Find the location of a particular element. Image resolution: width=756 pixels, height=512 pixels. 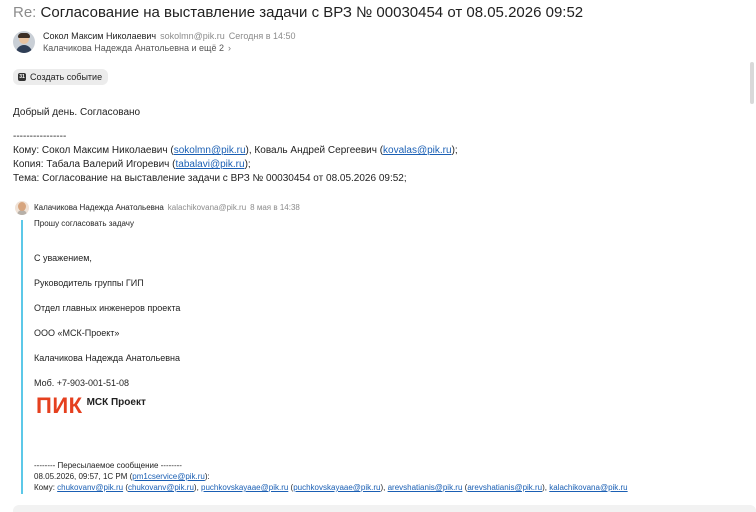

email-link: kalachikovana@pik.ru is located at coordinates (588, 487).